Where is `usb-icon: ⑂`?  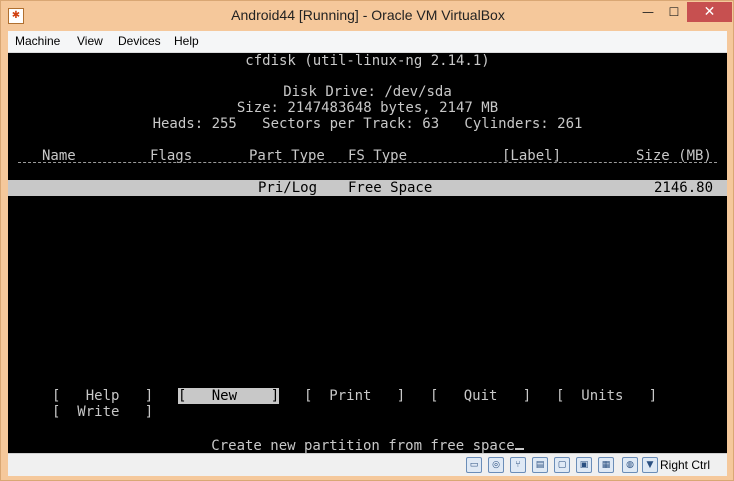
usb-icon: ⑂ is located at coordinates (518, 465).